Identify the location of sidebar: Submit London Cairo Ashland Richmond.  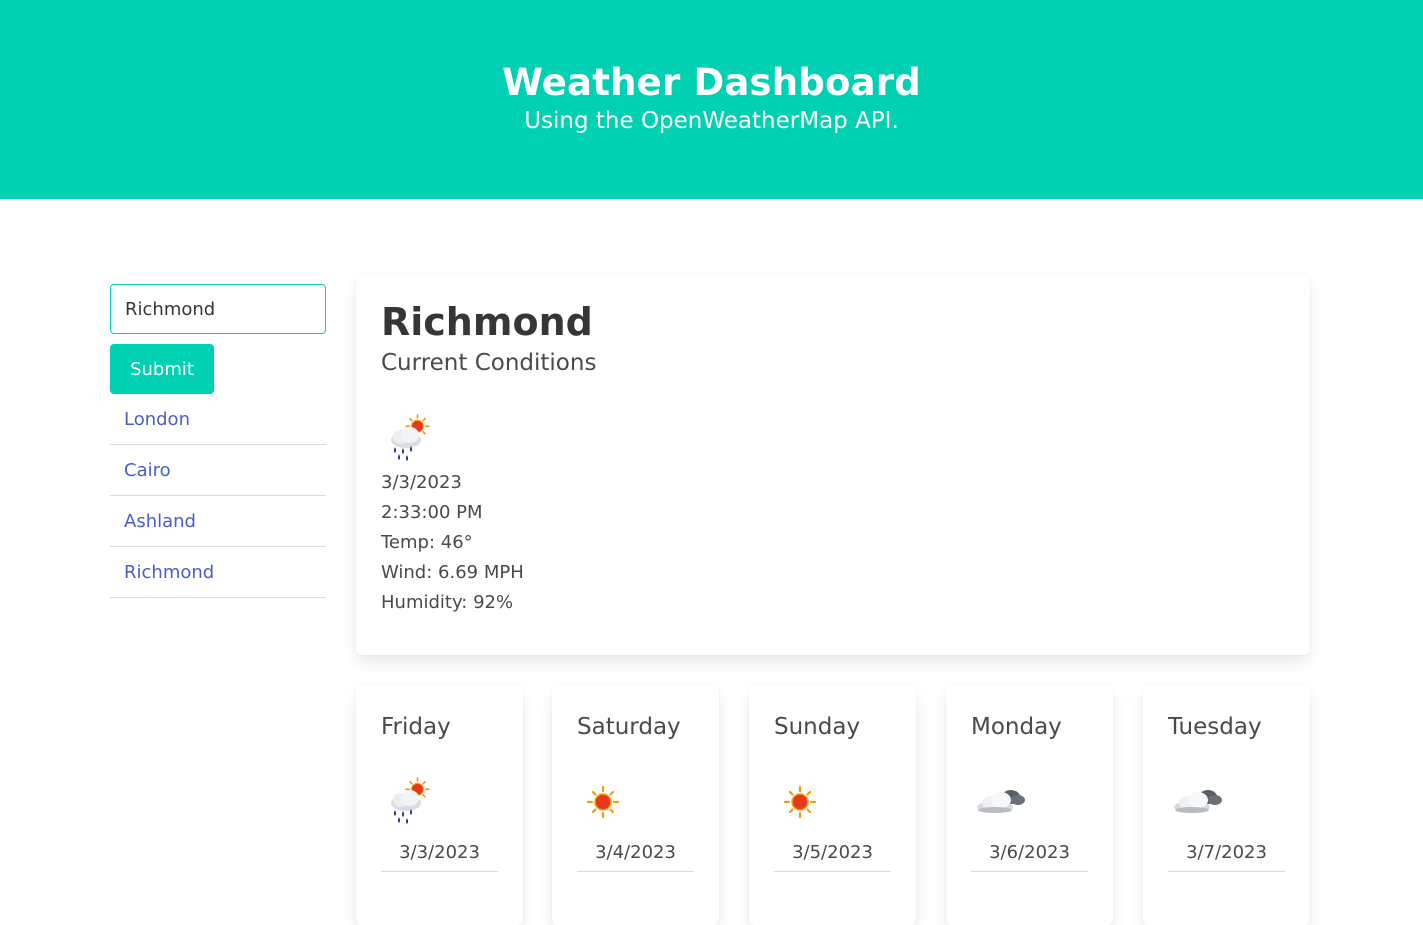
(218, 441).